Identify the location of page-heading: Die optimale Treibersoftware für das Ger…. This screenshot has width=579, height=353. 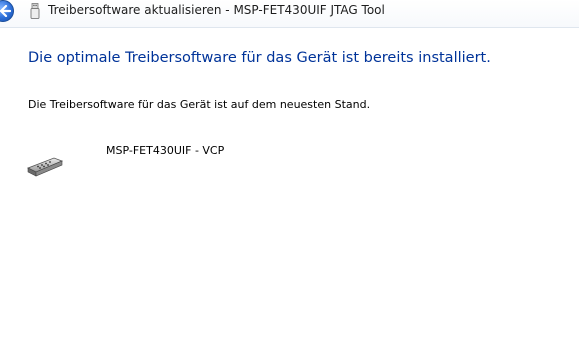
(259, 58).